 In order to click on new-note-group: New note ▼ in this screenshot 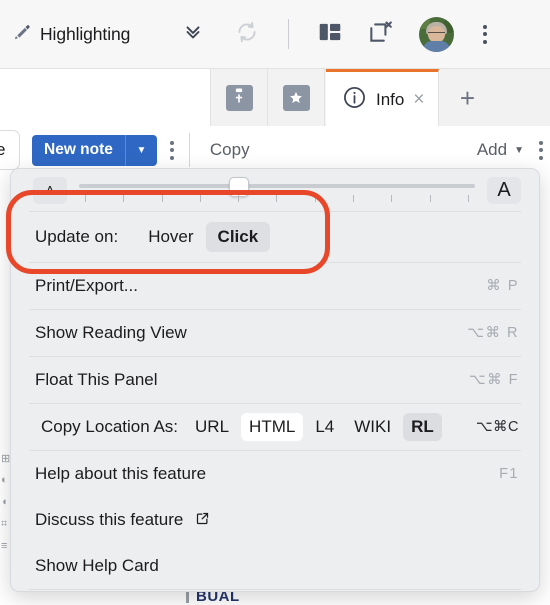, I will do `click(94, 150)`.